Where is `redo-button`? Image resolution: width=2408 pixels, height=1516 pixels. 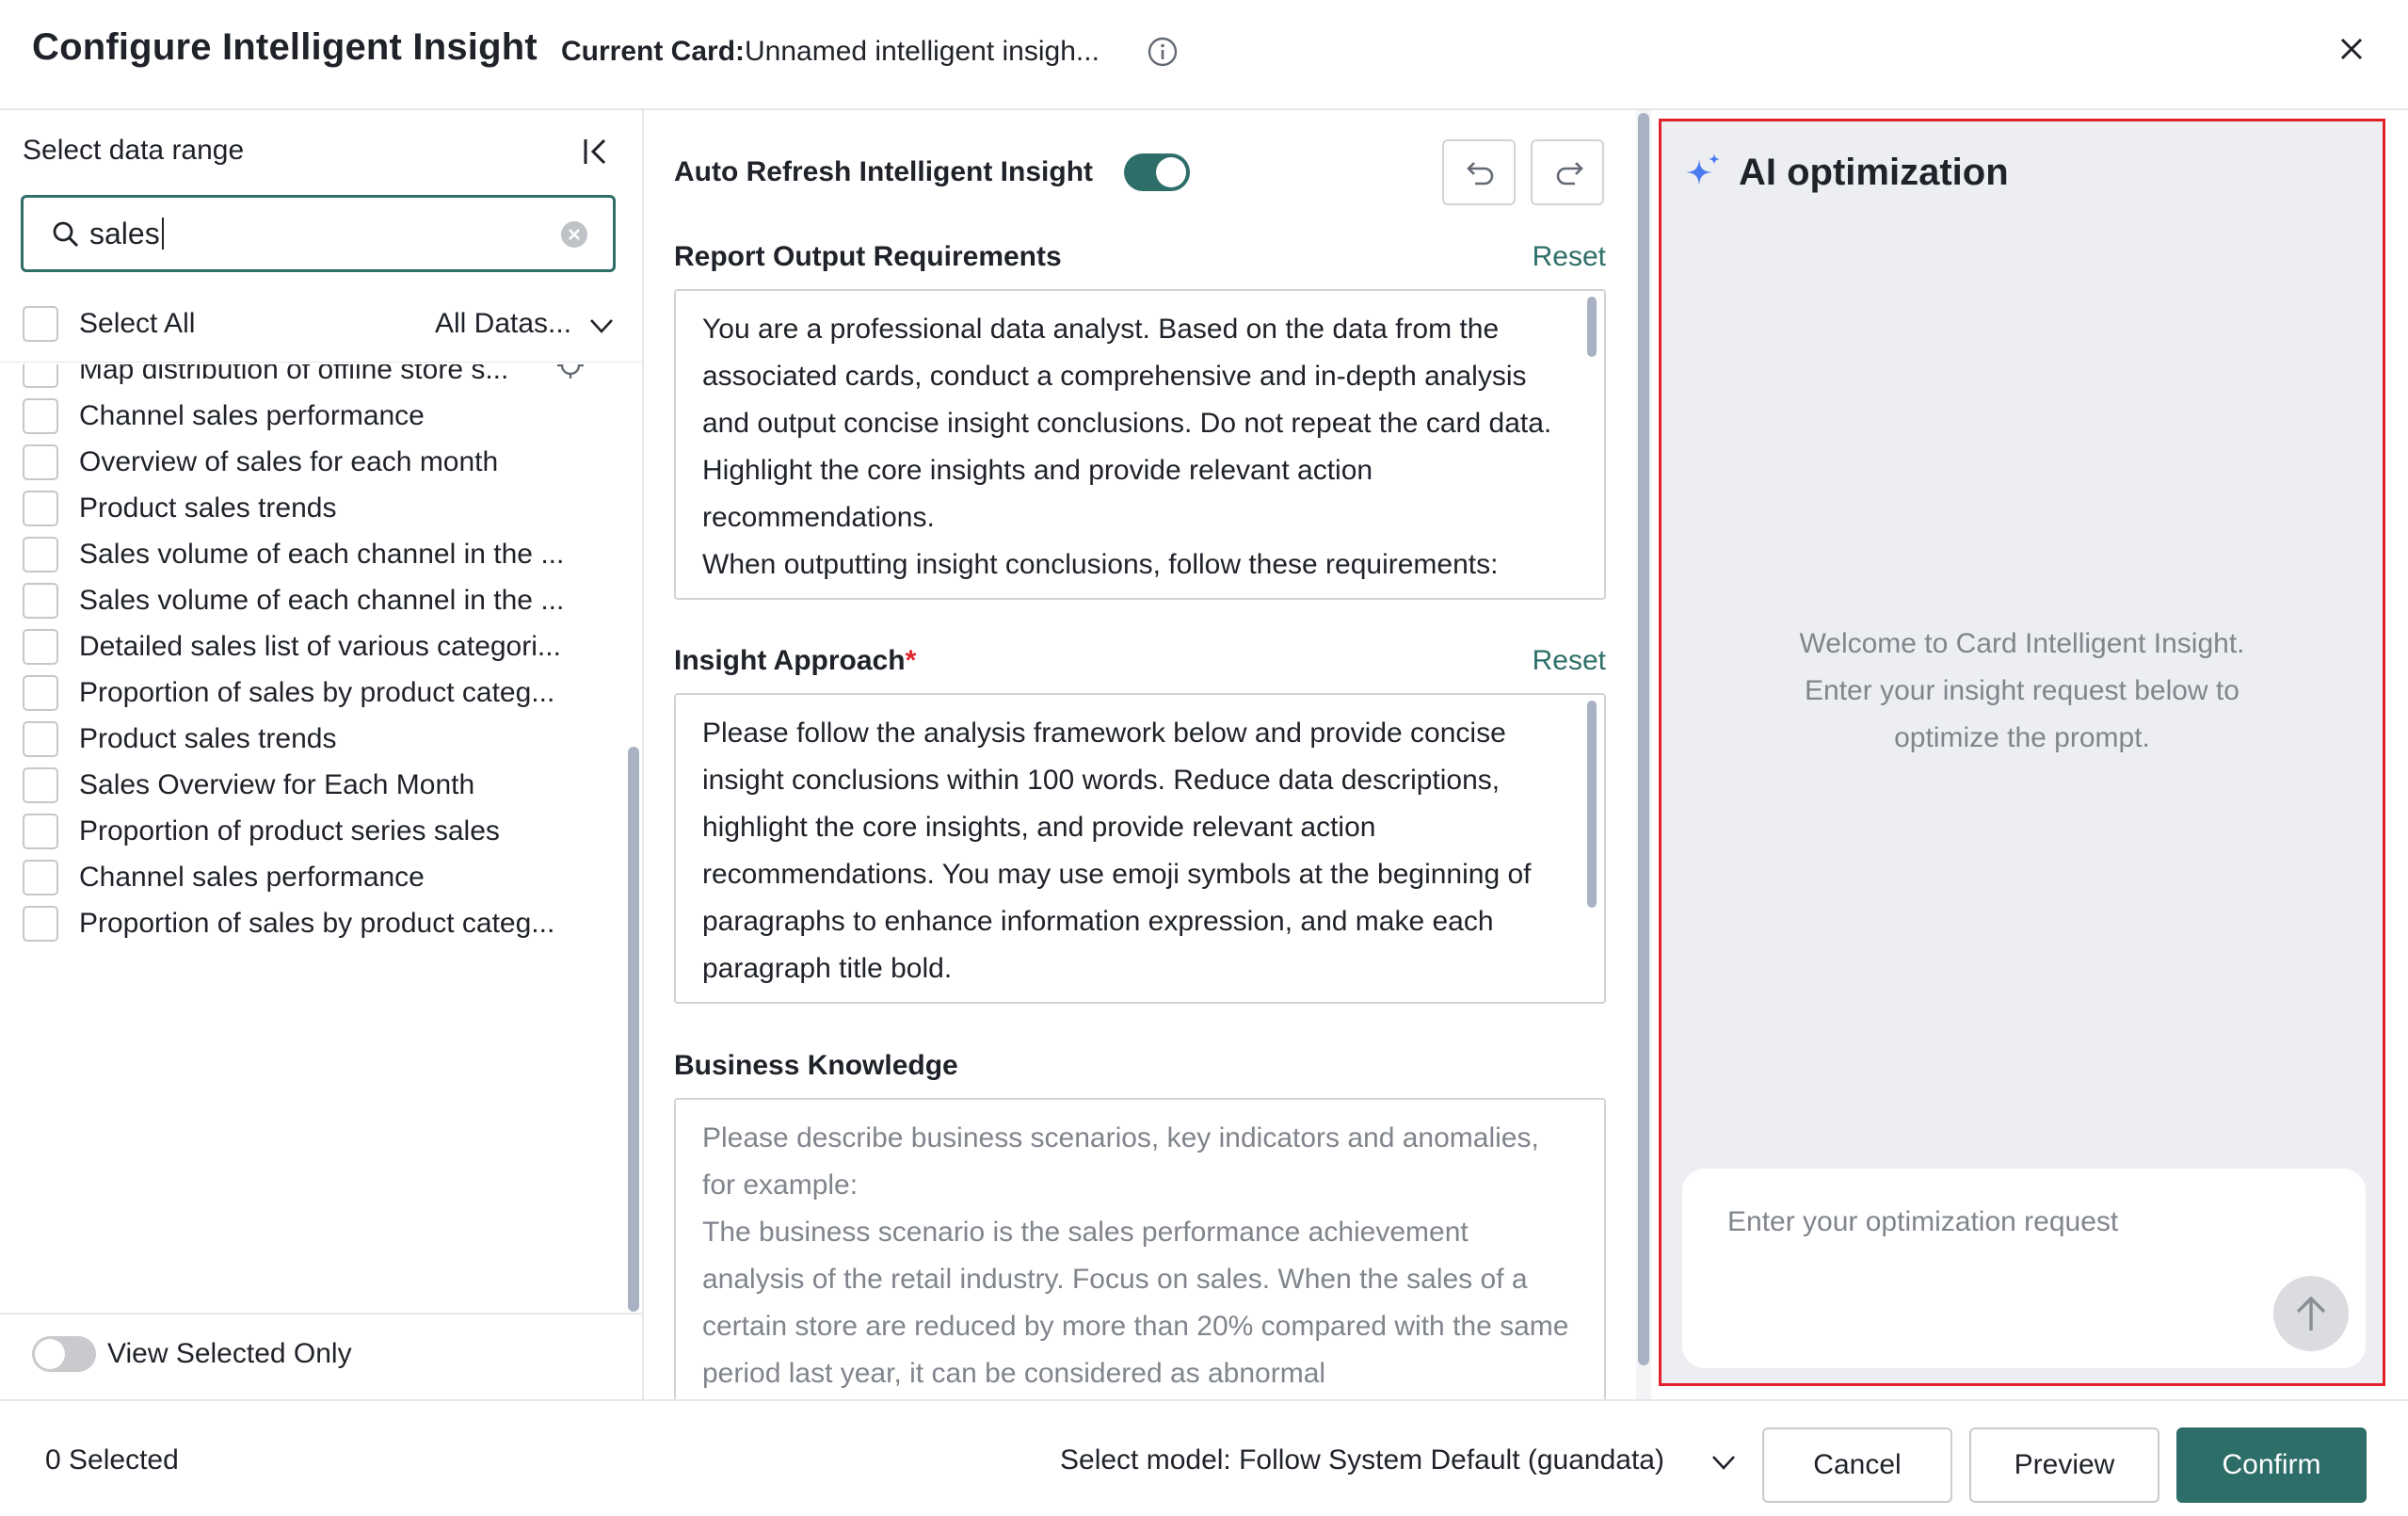 redo-button is located at coordinates (1568, 172).